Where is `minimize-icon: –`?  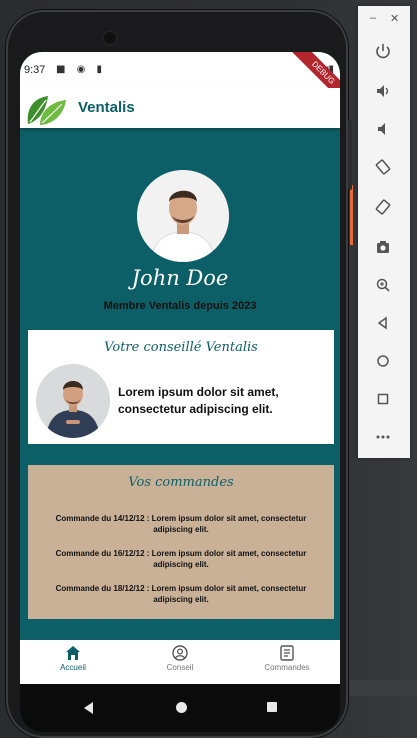
minimize-icon: – is located at coordinates (373, 18).